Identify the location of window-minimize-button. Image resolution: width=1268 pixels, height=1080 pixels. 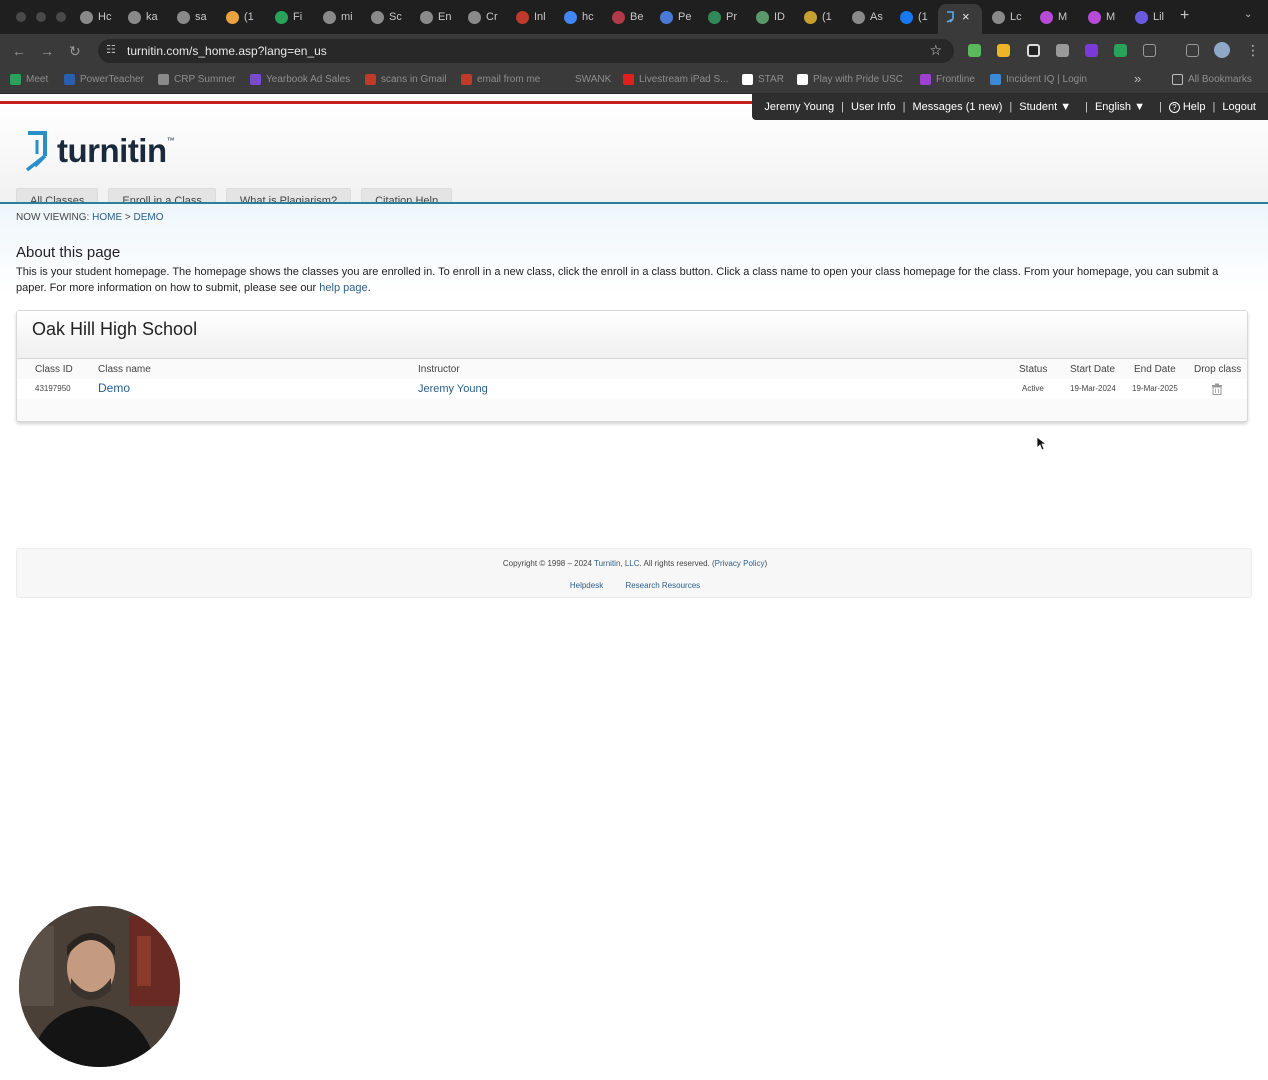
(41, 17).